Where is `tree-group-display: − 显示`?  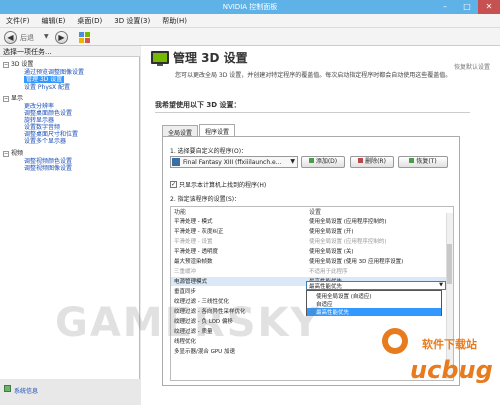 tree-group-display: − 显示 is located at coordinates (13, 97).